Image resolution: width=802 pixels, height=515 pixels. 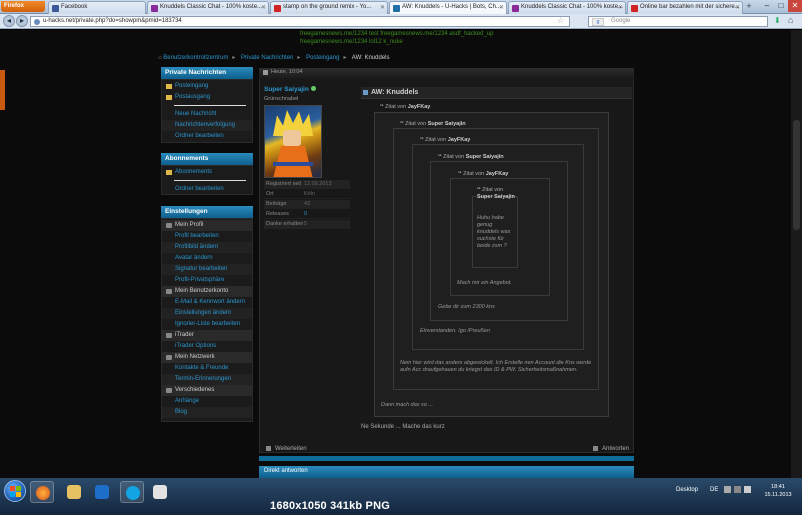 What do you see at coordinates (207, 212) in the screenshot?
I see `sidebar-header-einstellungen: Einstellungen` at bounding box center [207, 212].